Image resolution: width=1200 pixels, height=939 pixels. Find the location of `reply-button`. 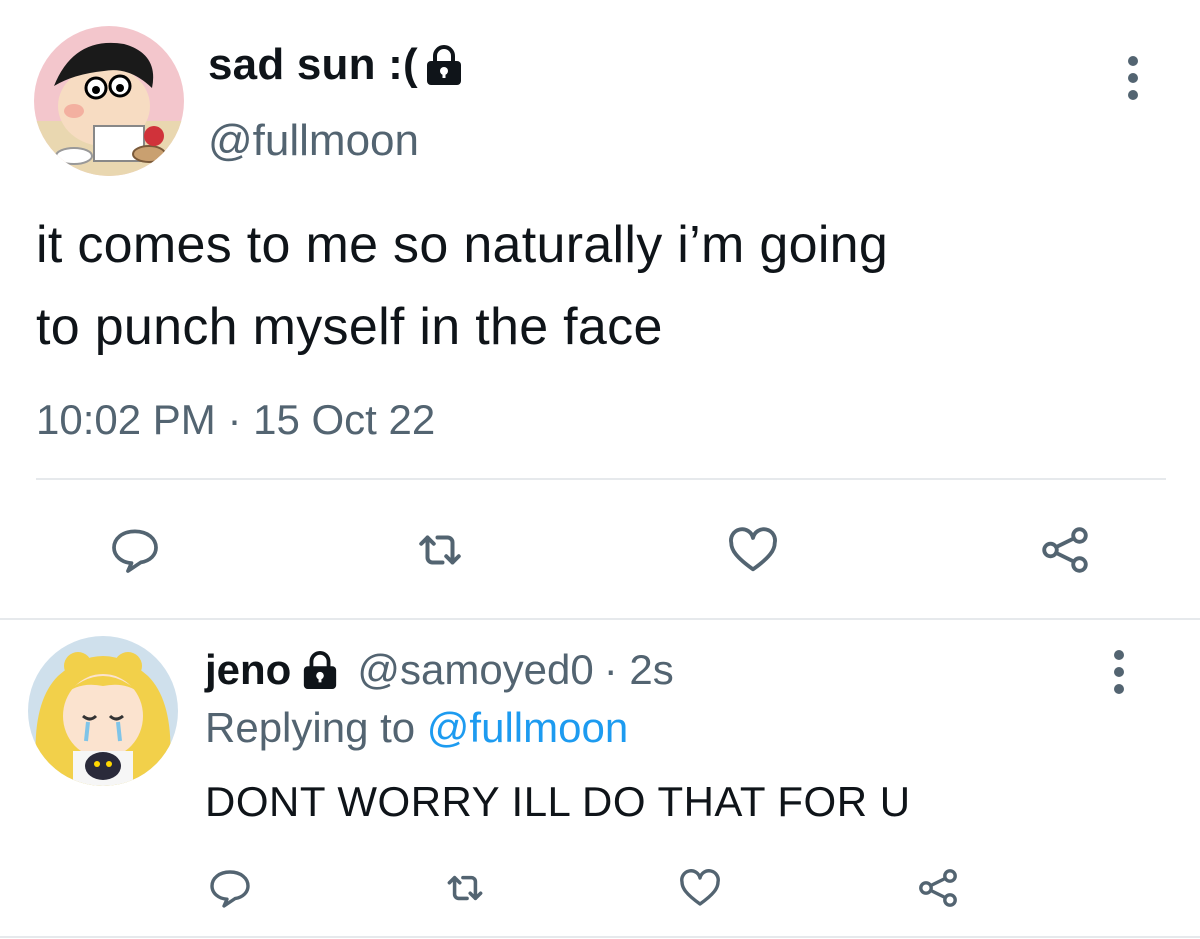

reply-button is located at coordinates (135, 550).